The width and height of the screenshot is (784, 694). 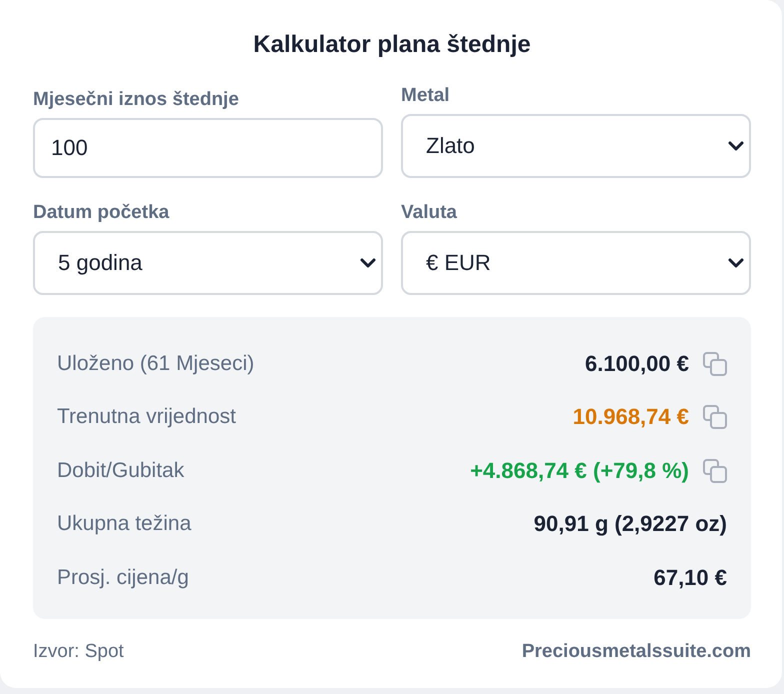 I want to click on result-value: 67,10 €, so click(x=690, y=577).